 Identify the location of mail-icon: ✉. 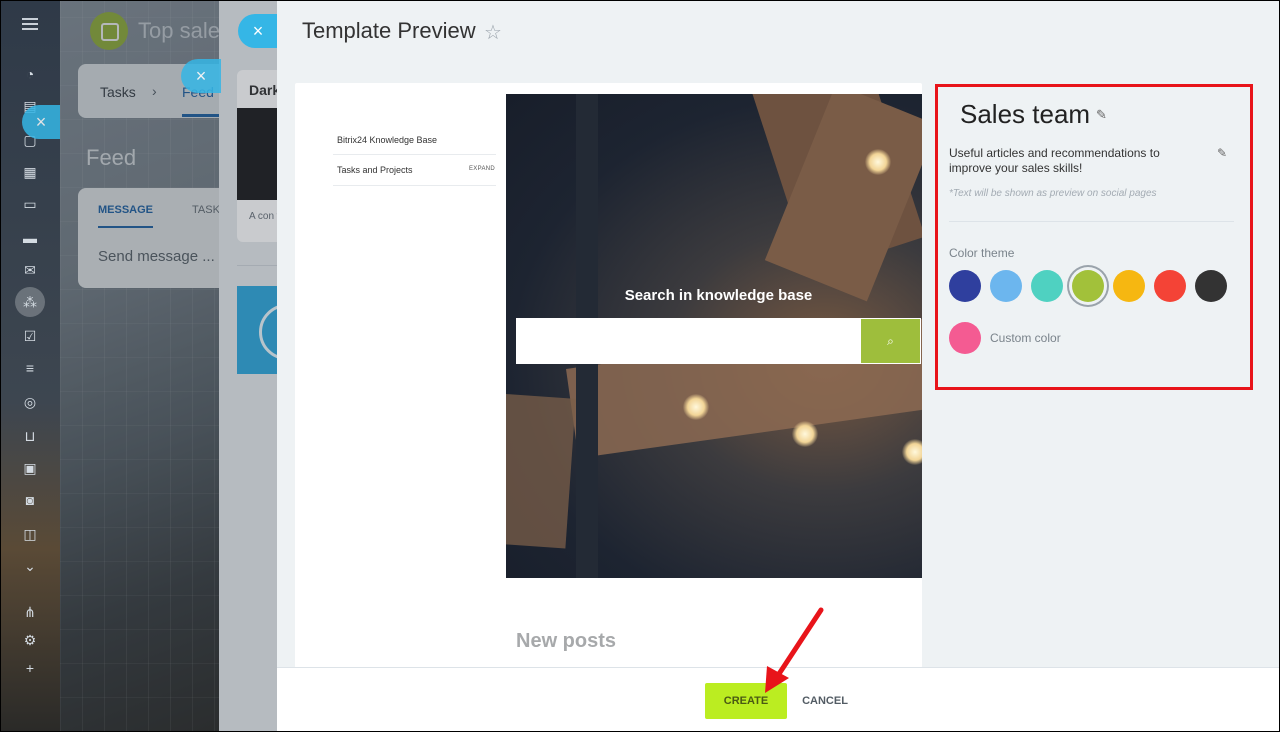
(30, 270).